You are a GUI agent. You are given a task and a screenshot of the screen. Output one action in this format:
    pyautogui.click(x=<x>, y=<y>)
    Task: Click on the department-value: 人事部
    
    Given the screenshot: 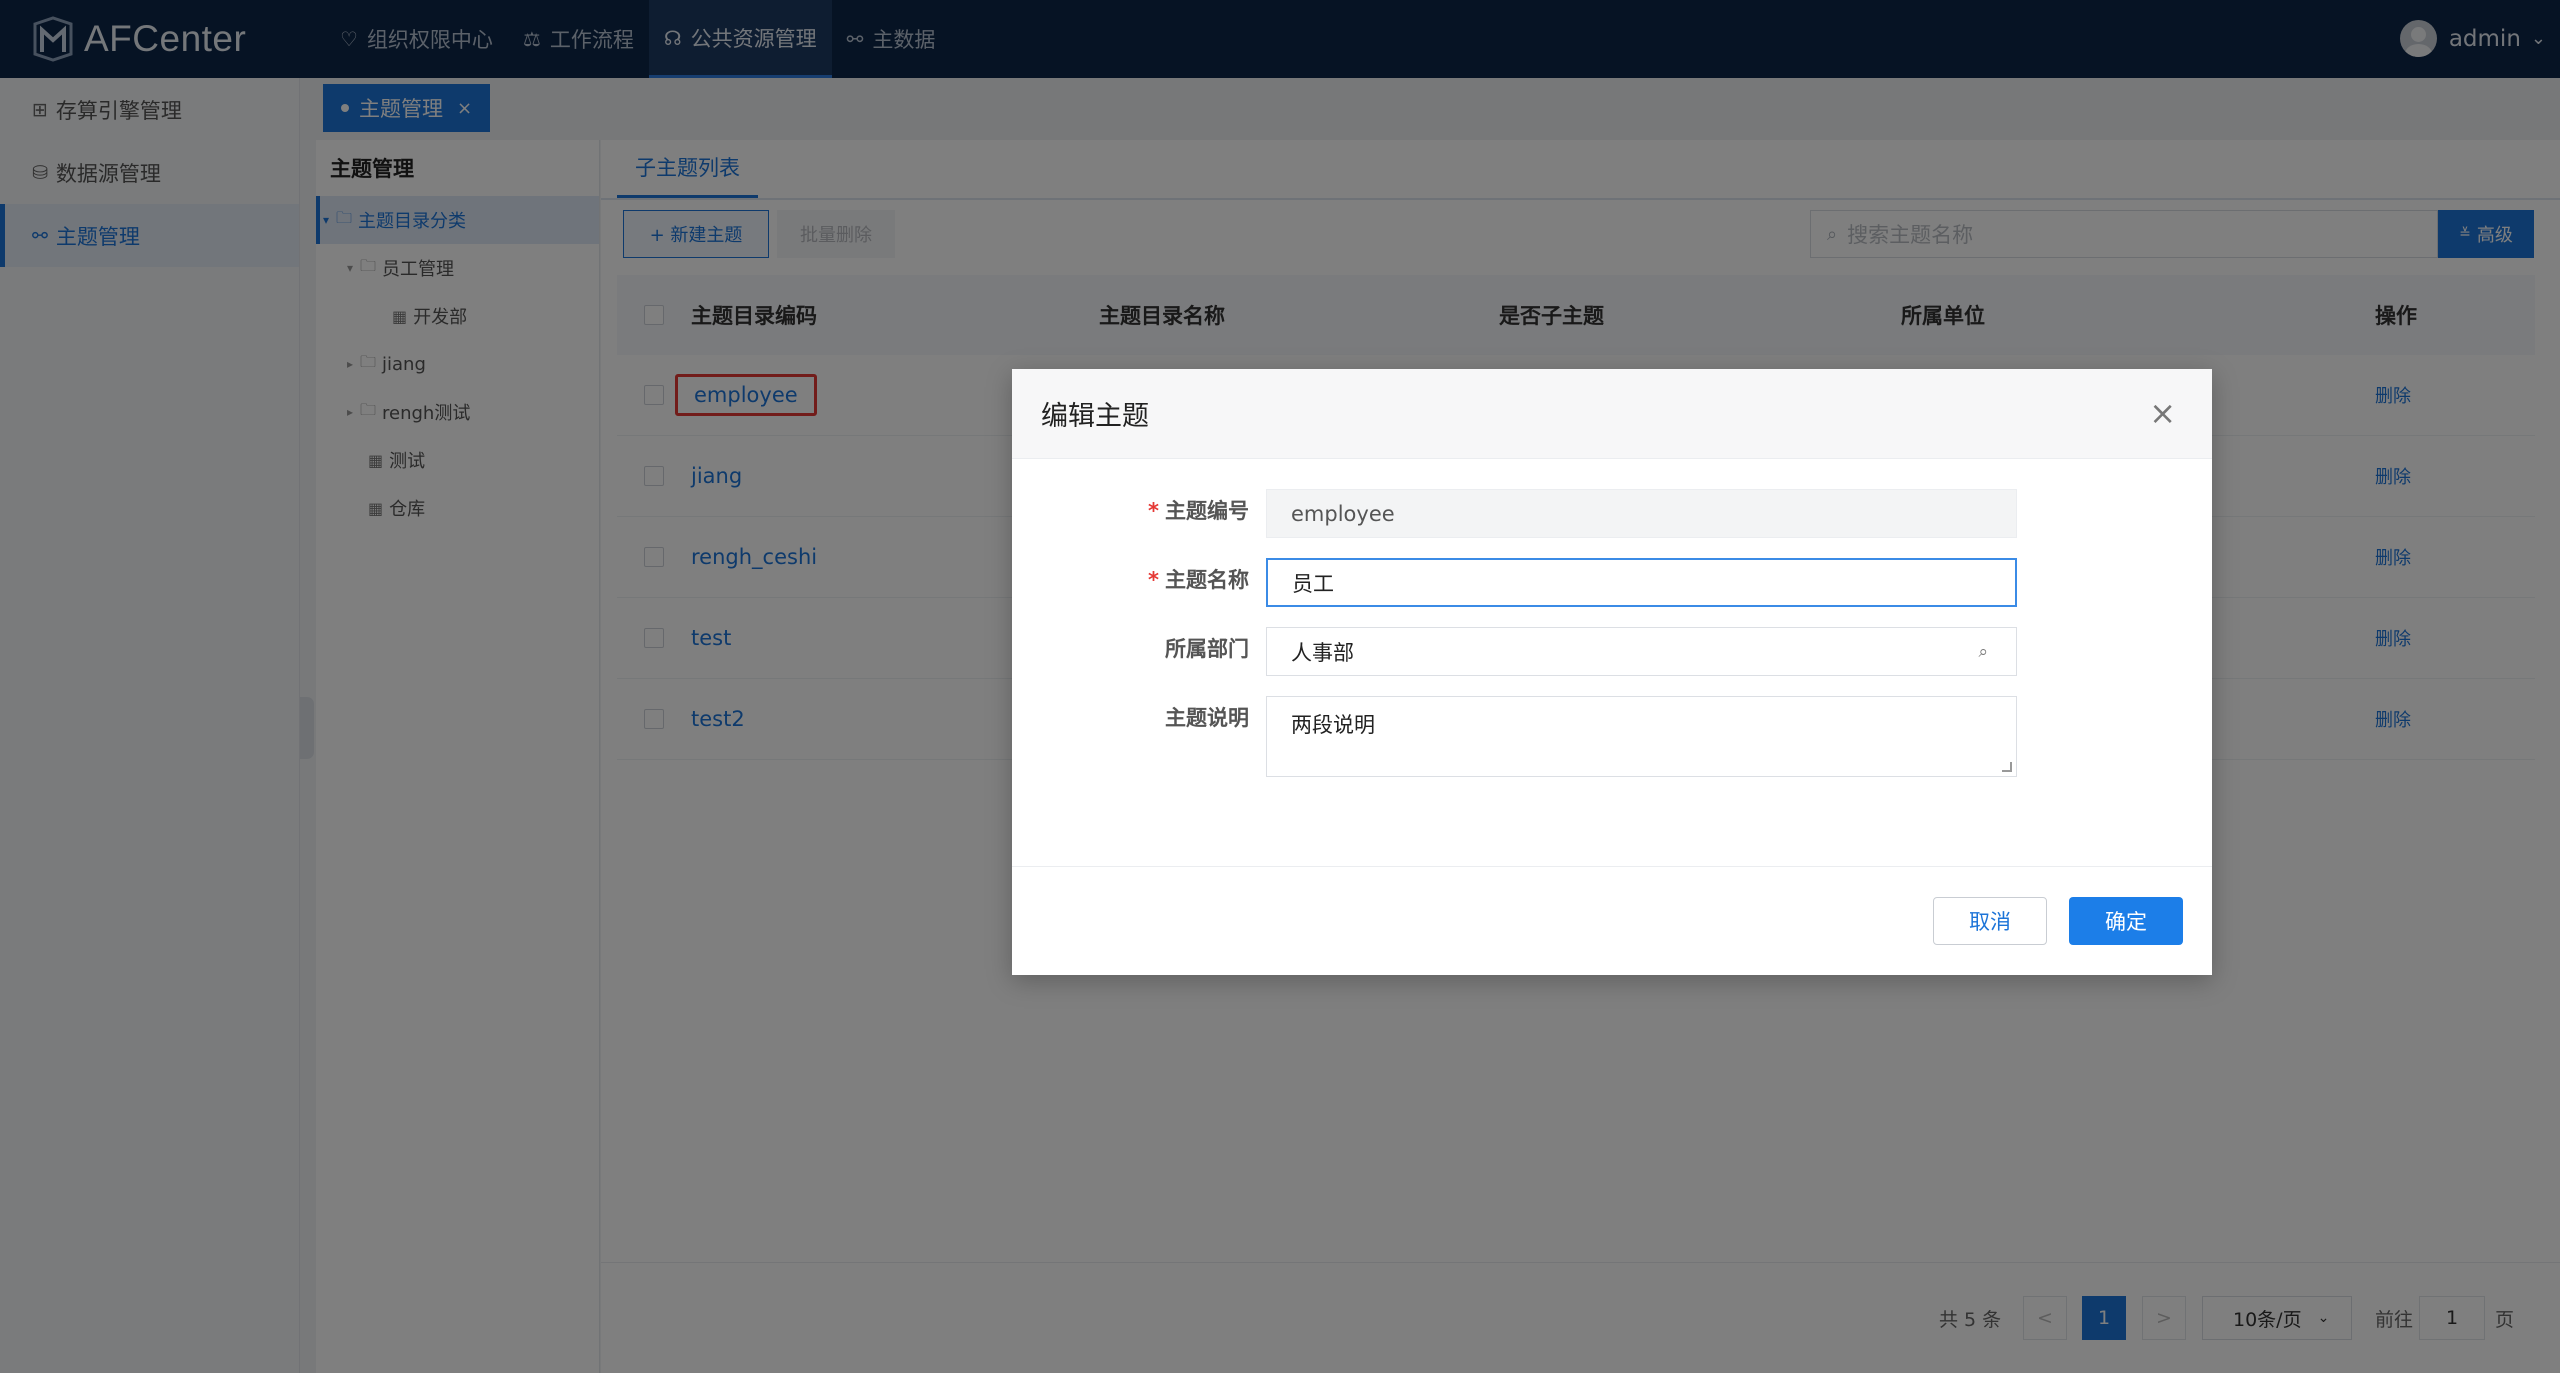 What is the action you would take?
    pyautogui.click(x=1322, y=652)
    